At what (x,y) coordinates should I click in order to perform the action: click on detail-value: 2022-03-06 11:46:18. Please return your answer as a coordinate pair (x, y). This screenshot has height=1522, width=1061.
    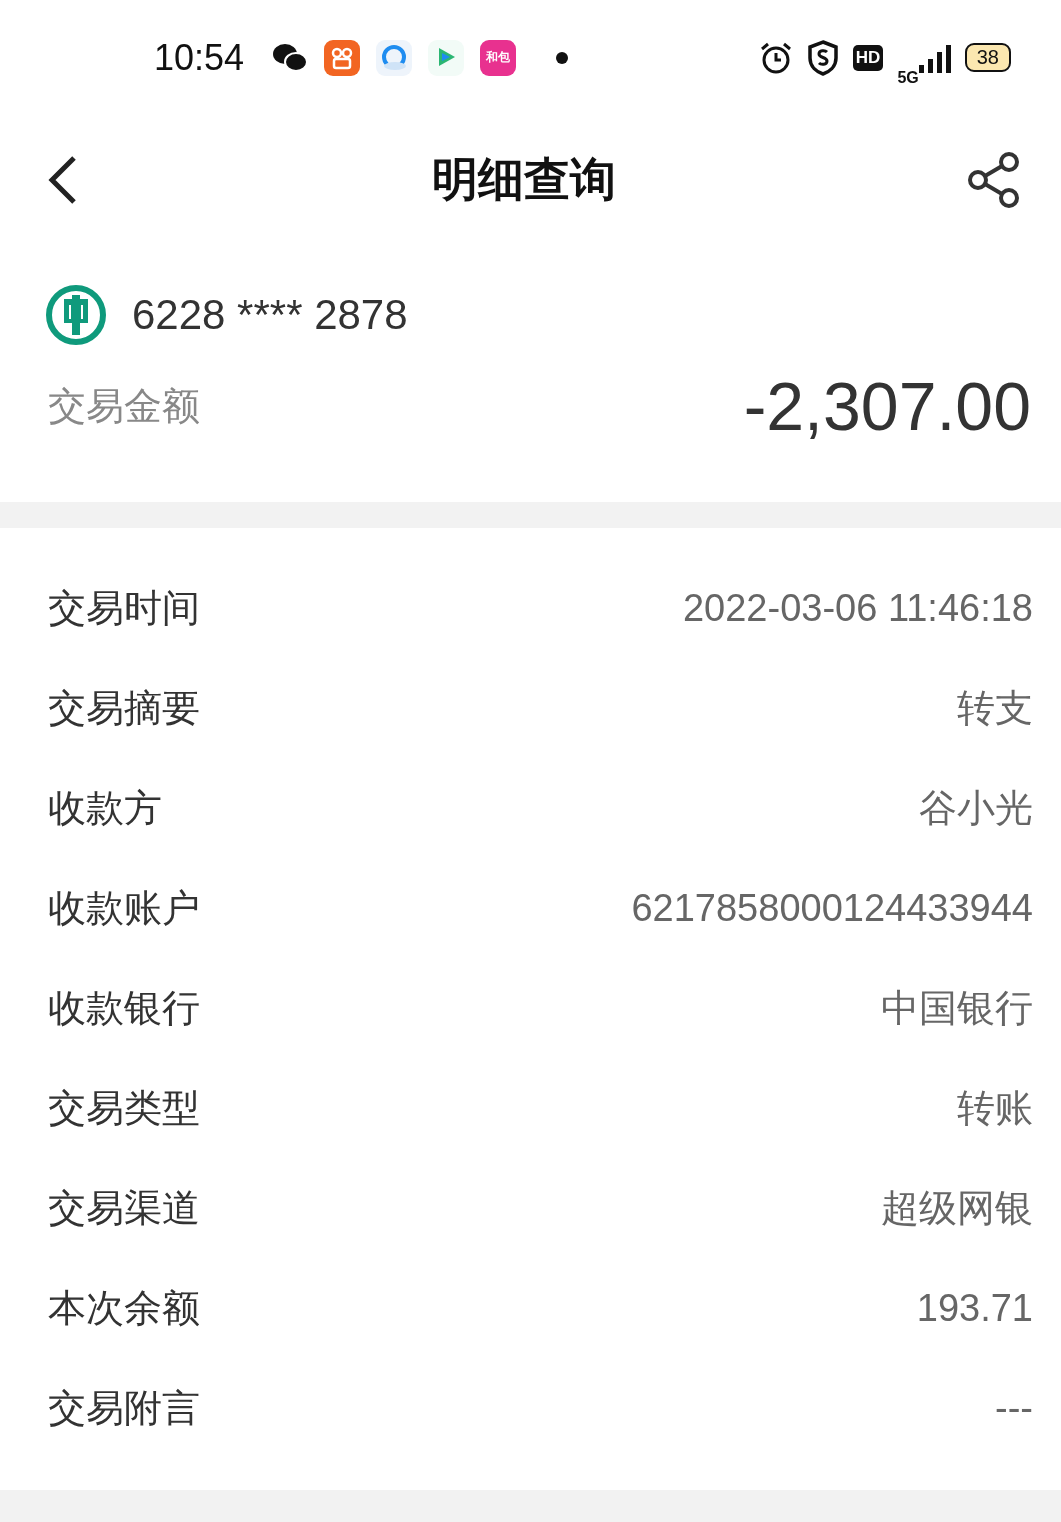
    Looking at the image, I should click on (857, 608).